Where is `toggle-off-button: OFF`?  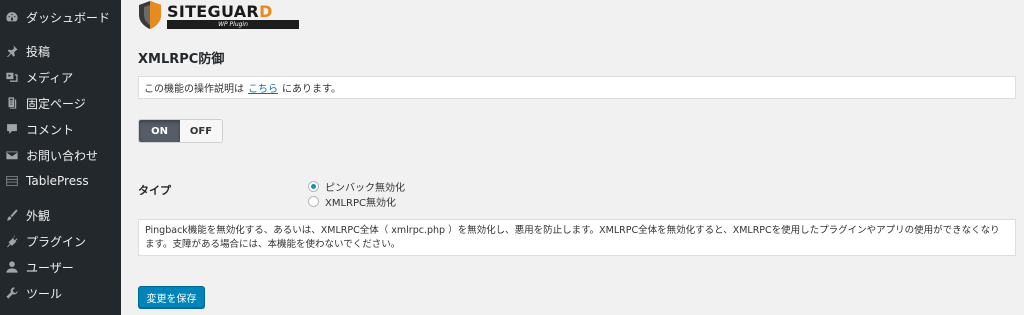 toggle-off-button: OFF is located at coordinates (201, 131).